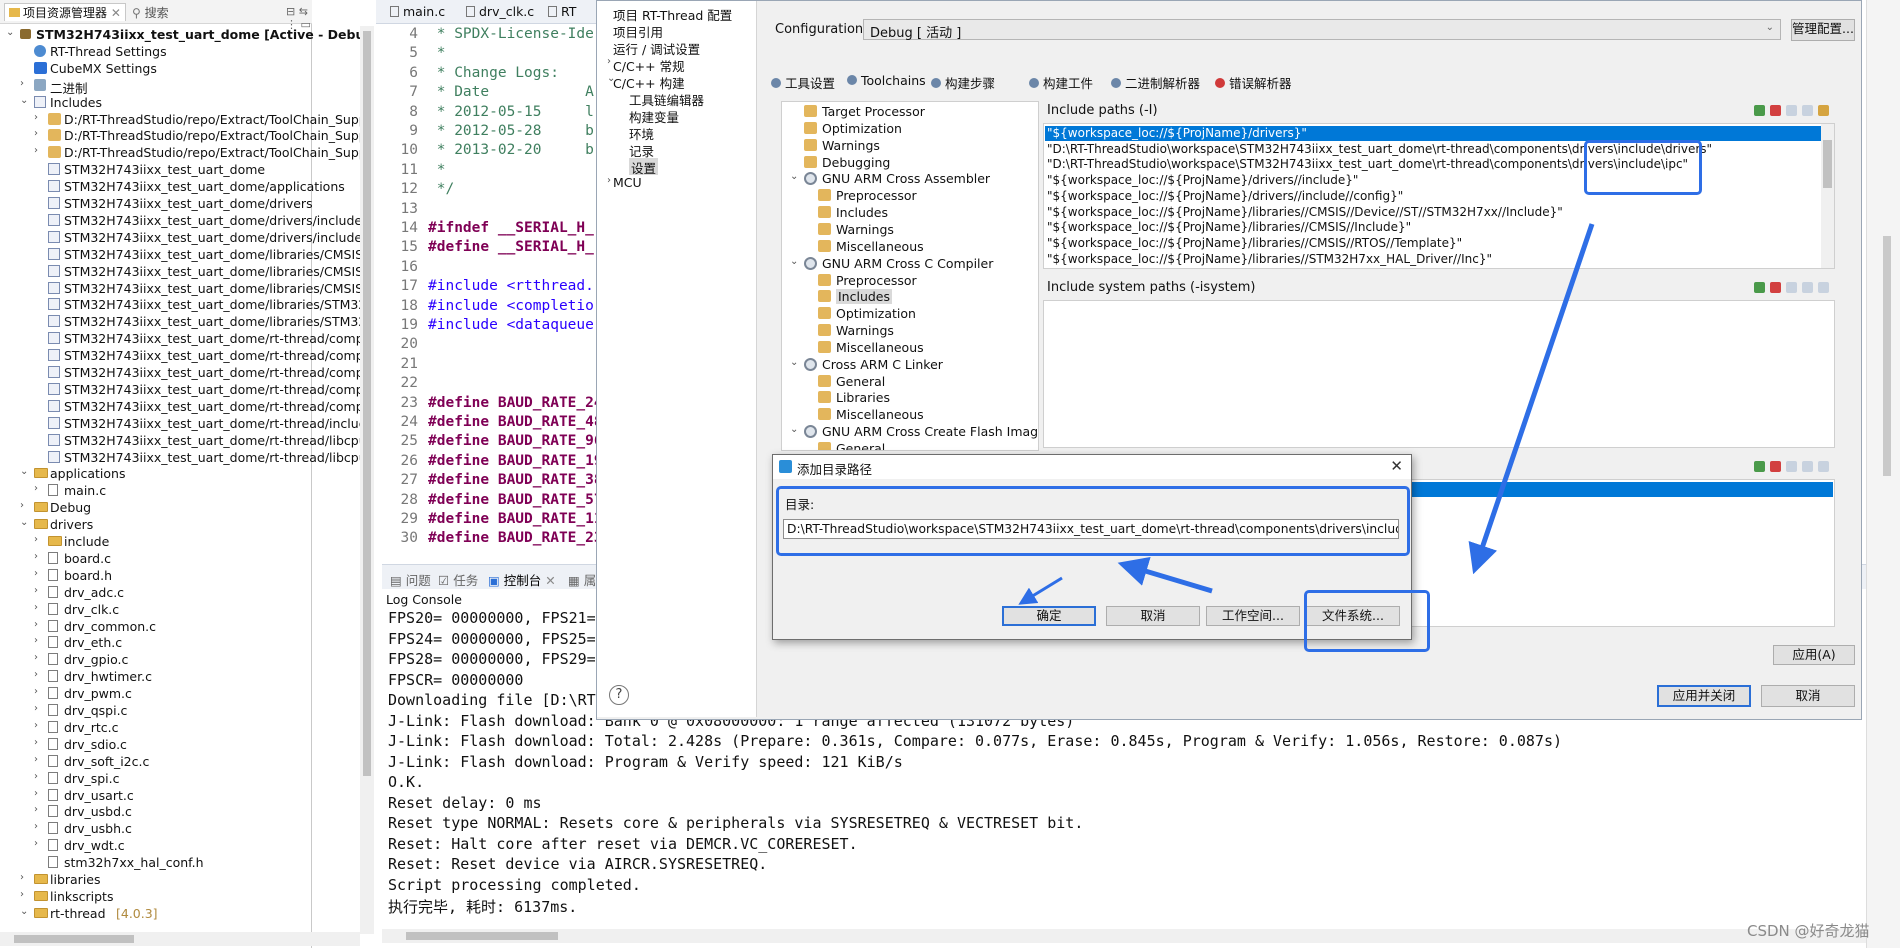  What do you see at coordinates (116, 13) in the screenshot?
I see `close-icon: ✕` at bounding box center [116, 13].